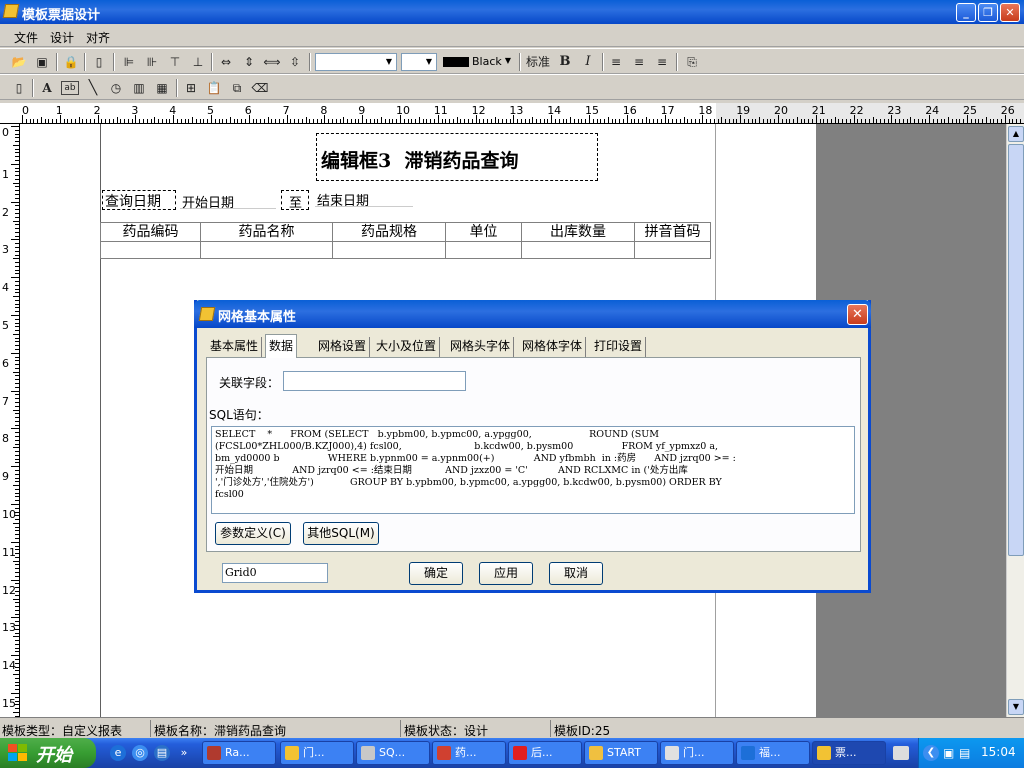  What do you see at coordinates (93, 88) in the screenshot?
I see `line-tool-icon: ╲` at bounding box center [93, 88].